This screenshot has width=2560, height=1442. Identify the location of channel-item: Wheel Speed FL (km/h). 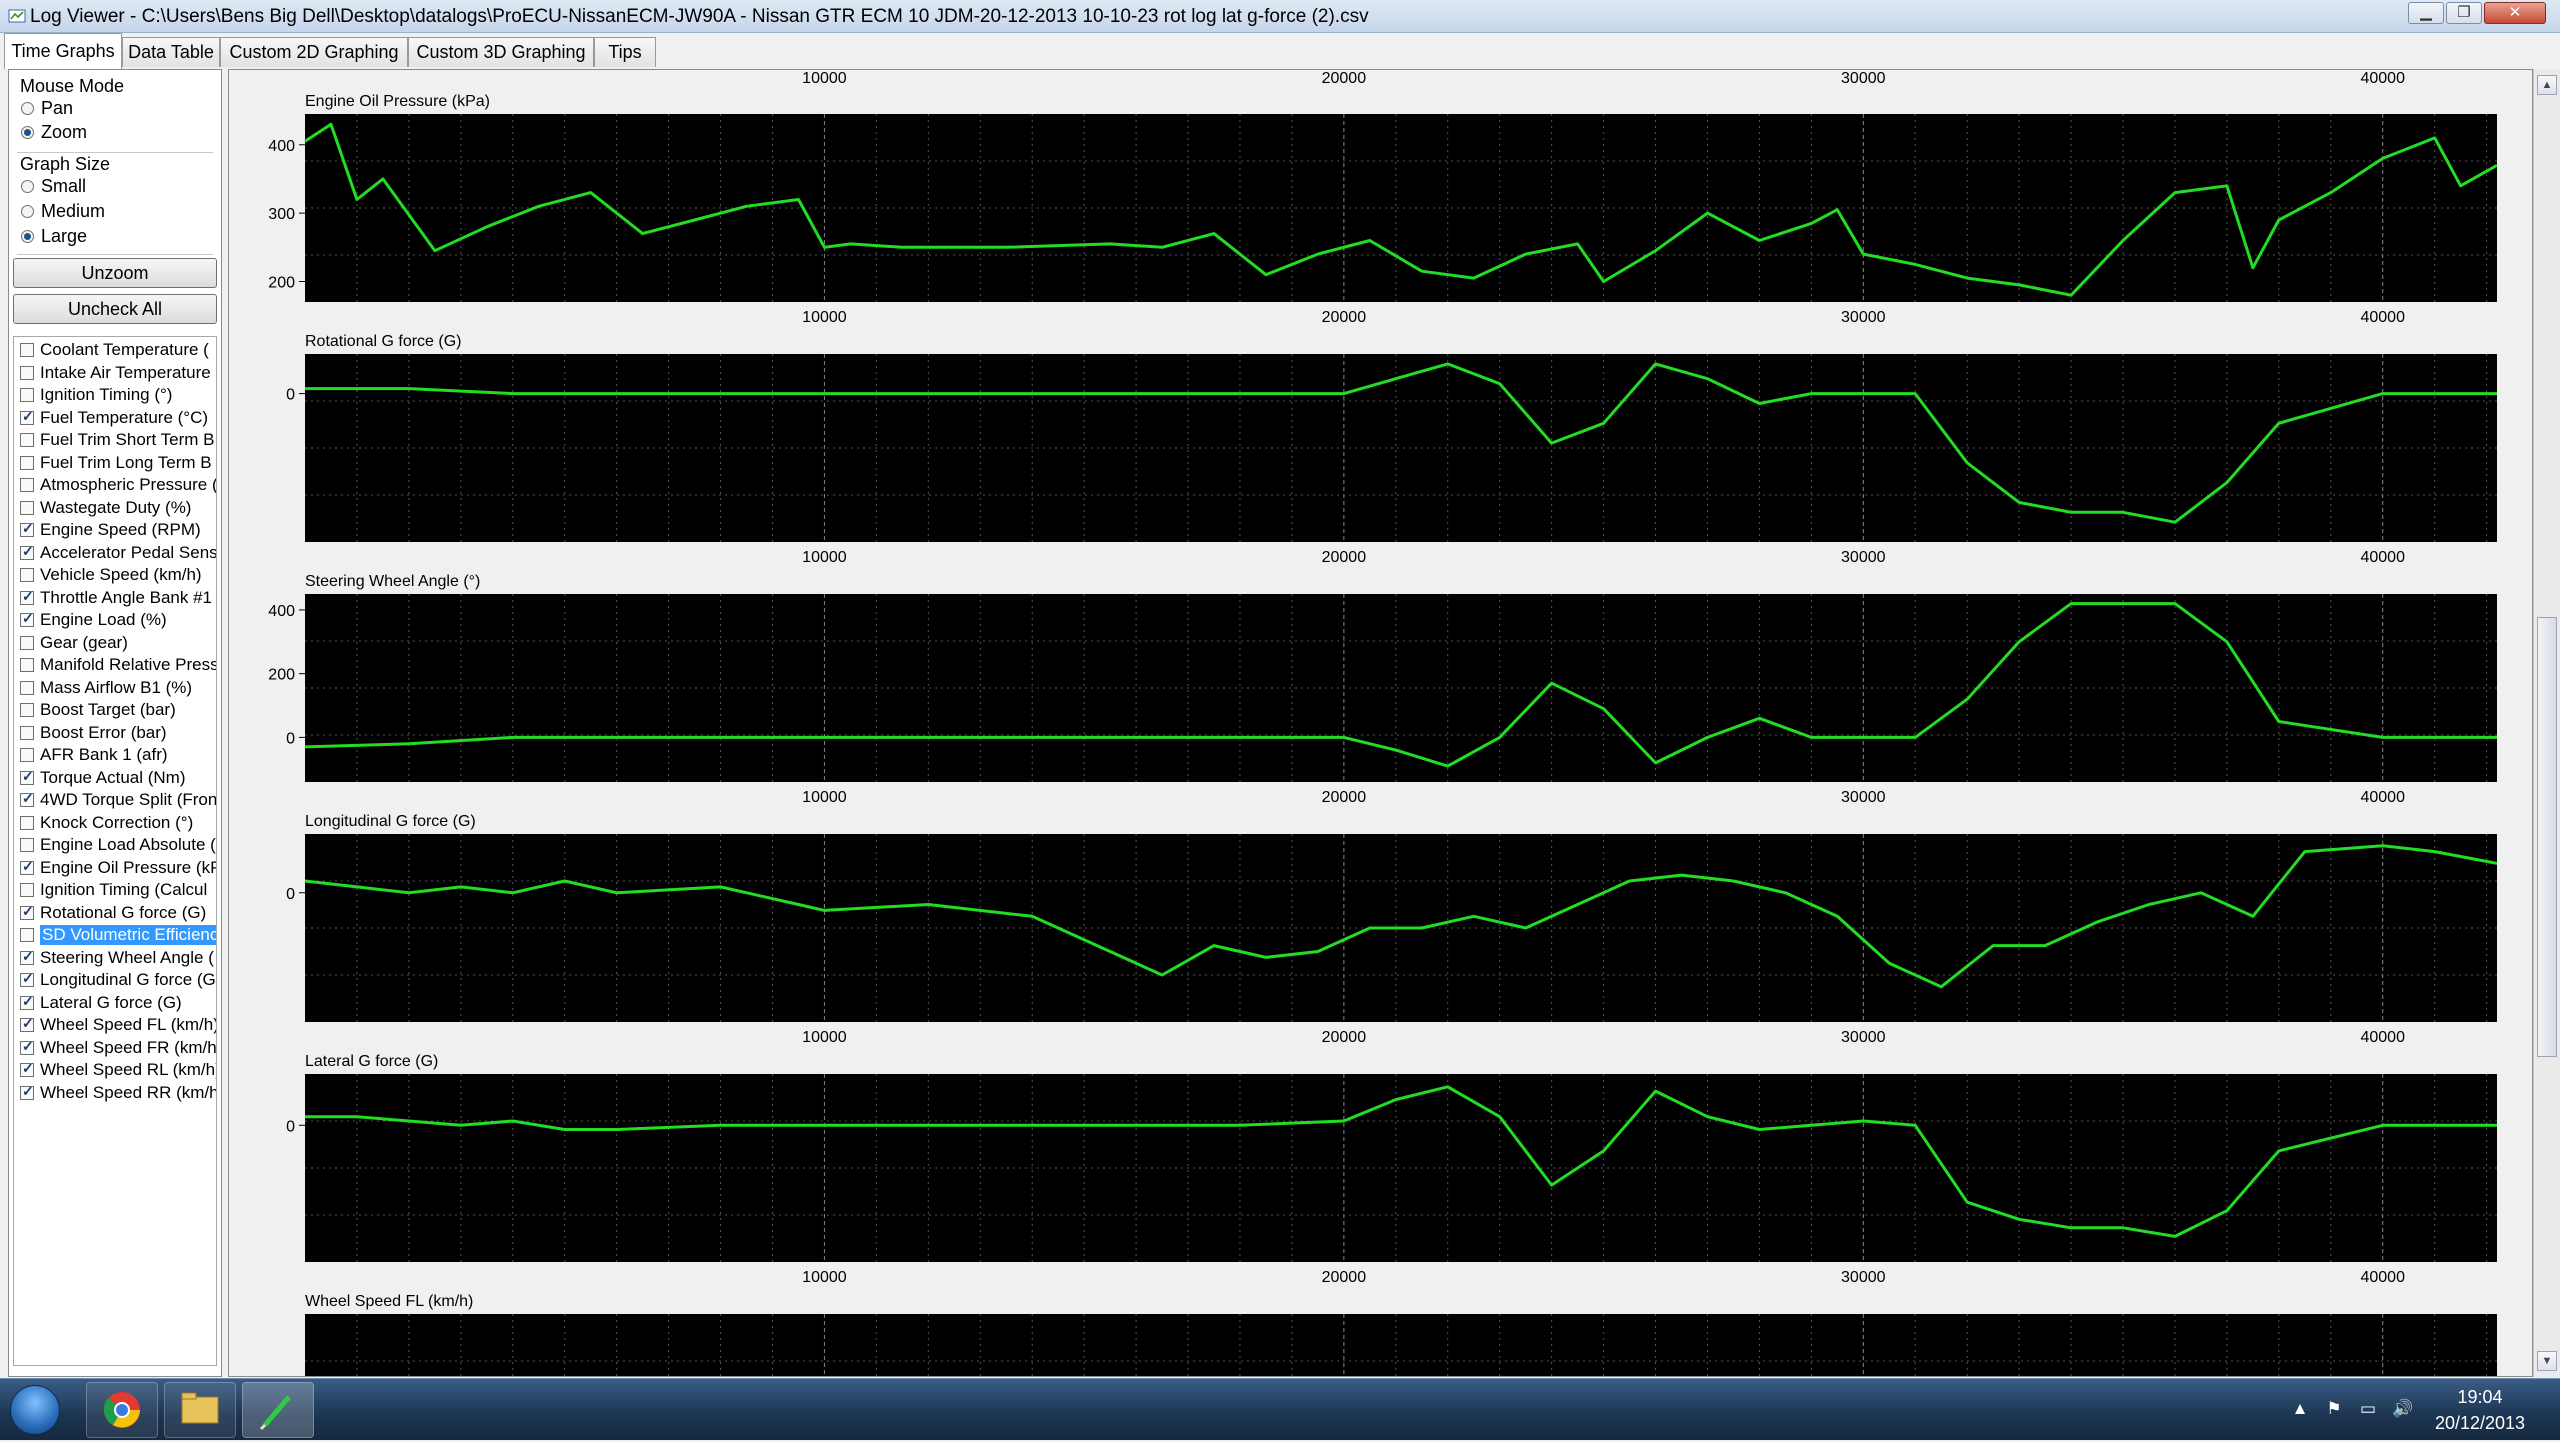
(115, 1025).